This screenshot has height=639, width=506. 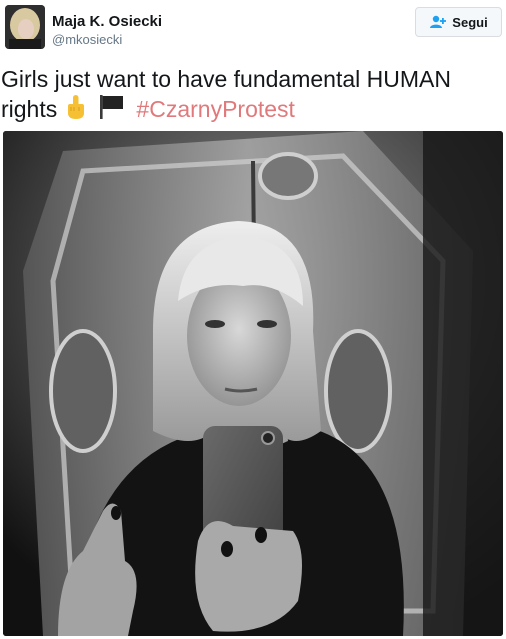 I want to click on tweet-header: Maja K. Osiecki @mkosiecki Segui, so click(x=253, y=30).